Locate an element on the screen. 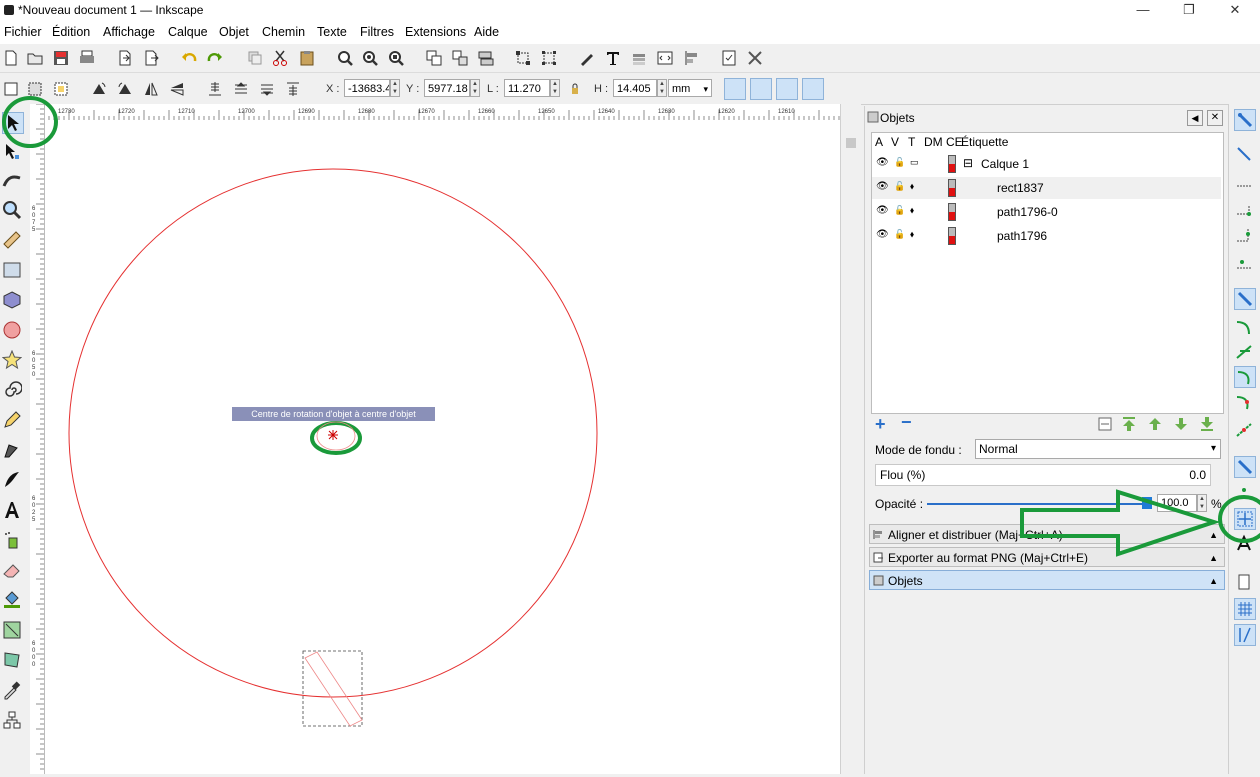 The height and width of the screenshot is (777, 1260). col-label: Étiquette is located at coordinates (984, 142).